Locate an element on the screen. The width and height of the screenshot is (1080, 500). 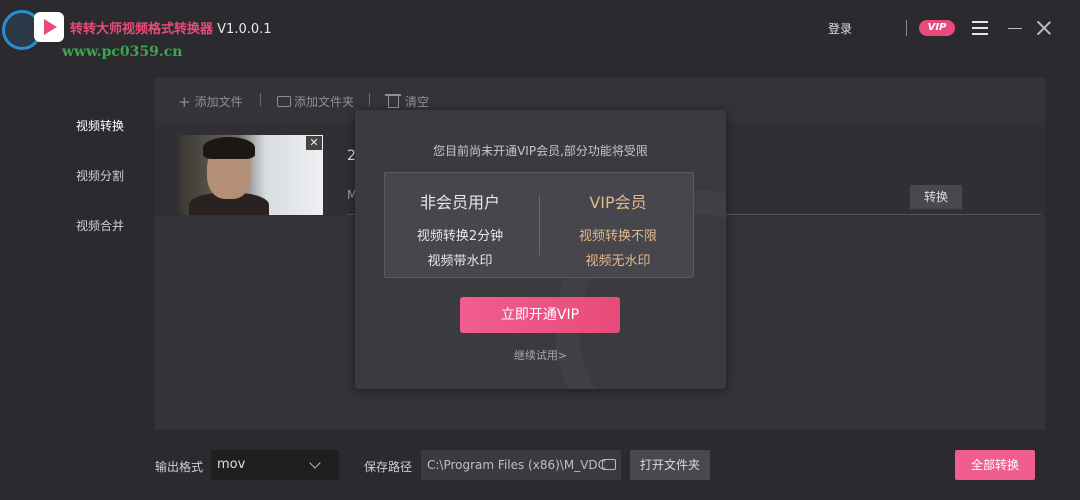
sidebar-item-video-split: 视频分割 is located at coordinates (100, 175).